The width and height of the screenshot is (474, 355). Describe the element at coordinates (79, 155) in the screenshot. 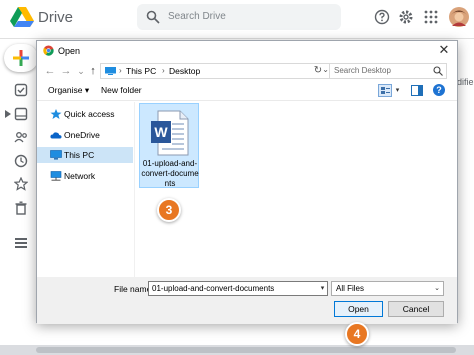

I see `nav-label: This PC` at that location.